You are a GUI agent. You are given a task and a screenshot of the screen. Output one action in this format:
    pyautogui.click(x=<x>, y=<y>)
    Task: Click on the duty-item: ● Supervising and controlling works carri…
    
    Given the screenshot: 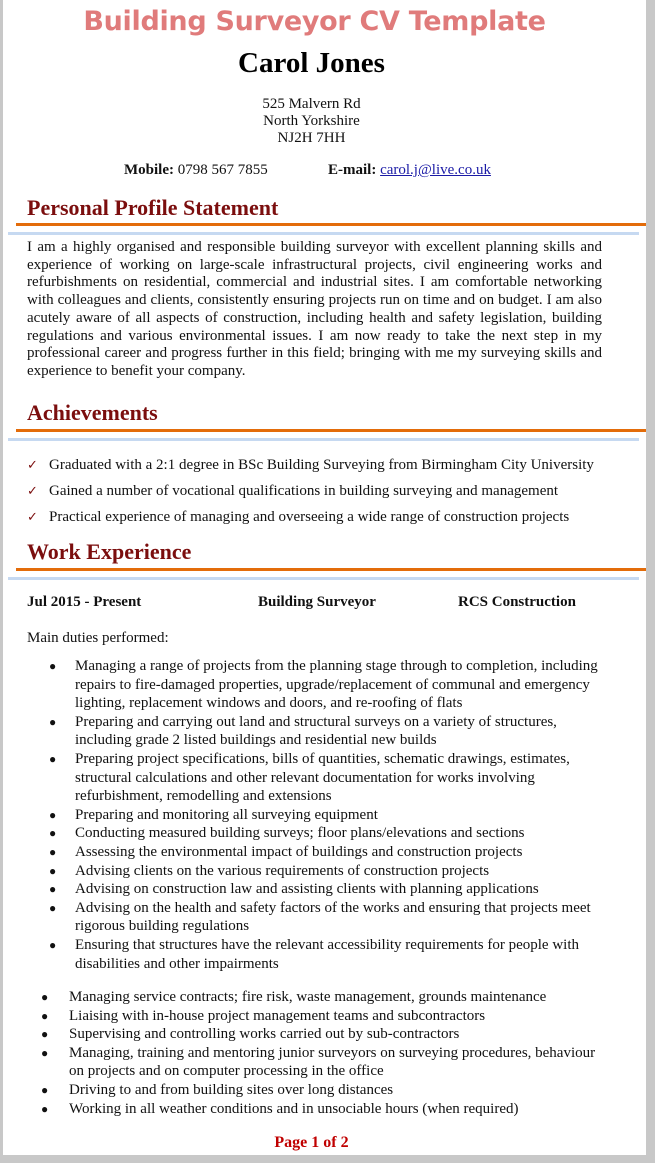 What is the action you would take?
    pyautogui.click(x=250, y=1034)
    